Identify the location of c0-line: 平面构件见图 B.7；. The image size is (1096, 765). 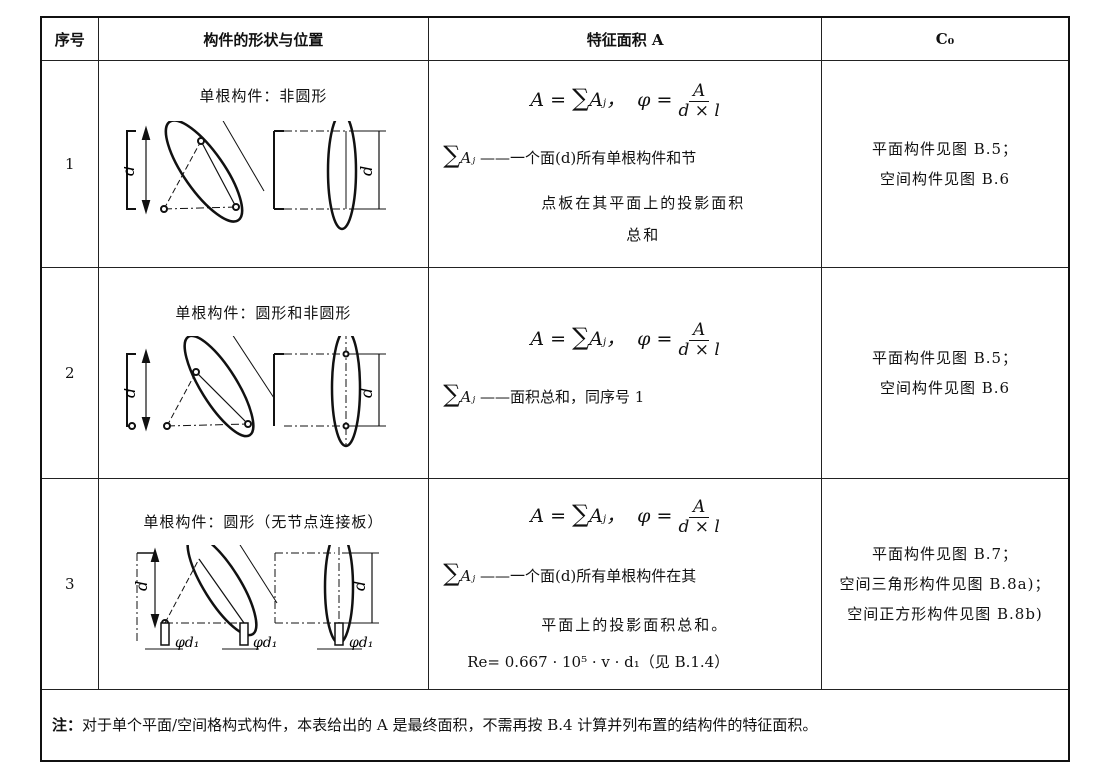
(945, 554).